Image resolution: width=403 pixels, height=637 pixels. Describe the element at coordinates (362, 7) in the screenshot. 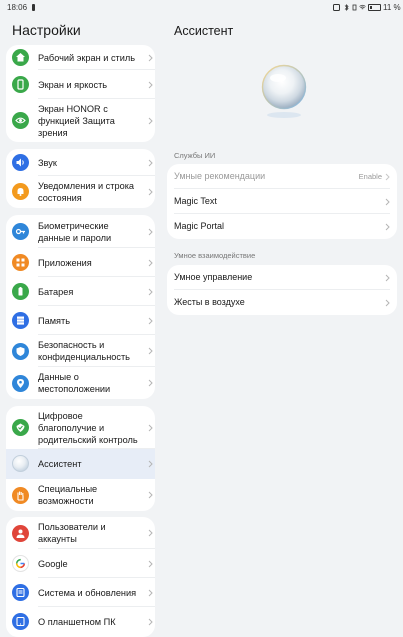

I see `wifi-icon` at that location.